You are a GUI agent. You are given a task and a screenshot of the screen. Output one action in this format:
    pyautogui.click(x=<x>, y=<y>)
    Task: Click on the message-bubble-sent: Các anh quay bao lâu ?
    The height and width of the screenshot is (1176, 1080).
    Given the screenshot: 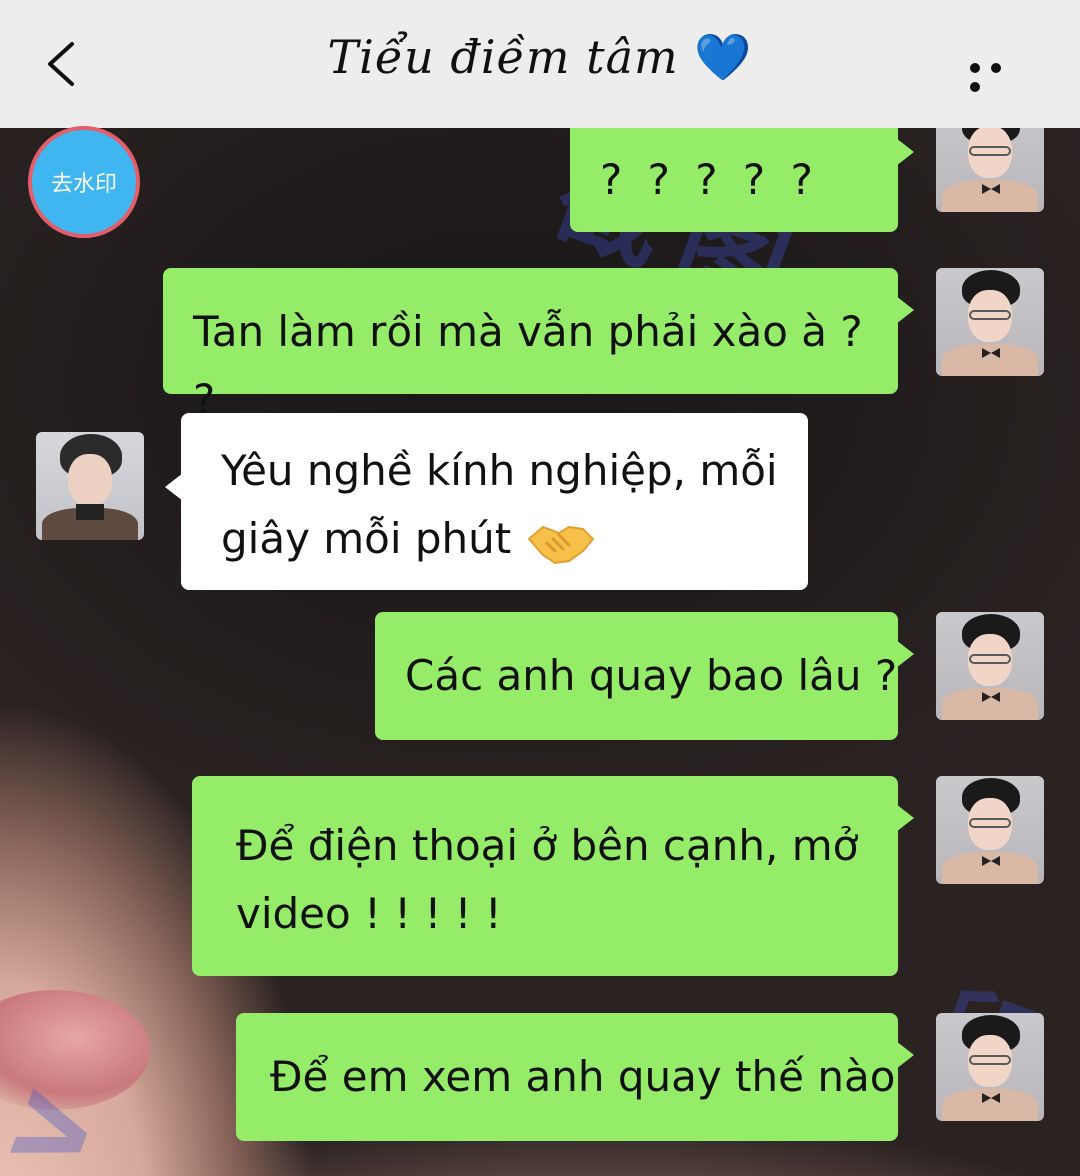 What is the action you would take?
    pyautogui.click(x=644, y=676)
    